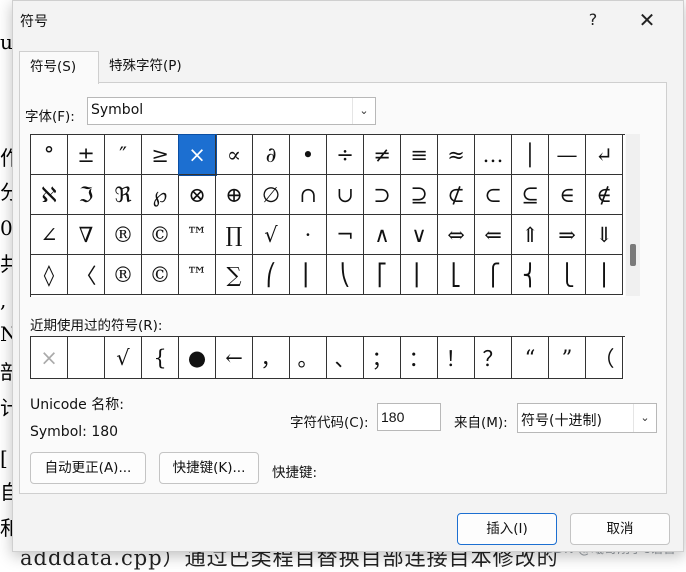 The image size is (686, 572). What do you see at coordinates (604, 155) in the screenshot?
I see `symbol-cell: ↵` at bounding box center [604, 155].